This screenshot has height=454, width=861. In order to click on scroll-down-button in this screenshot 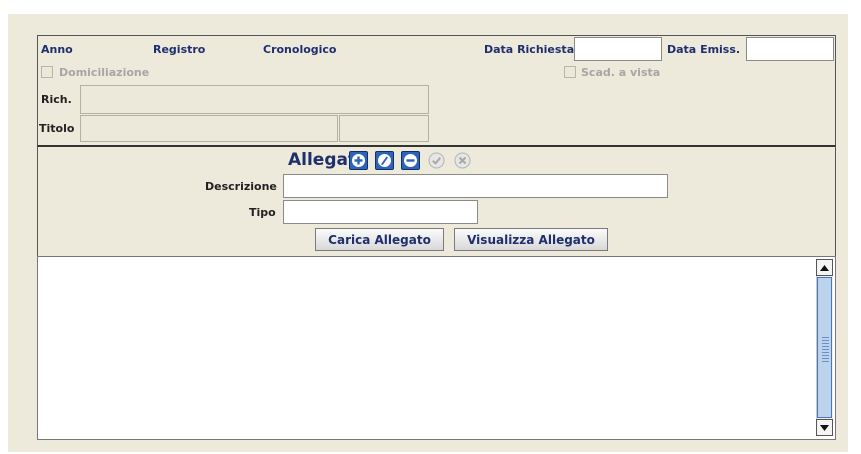, I will do `click(824, 427)`.